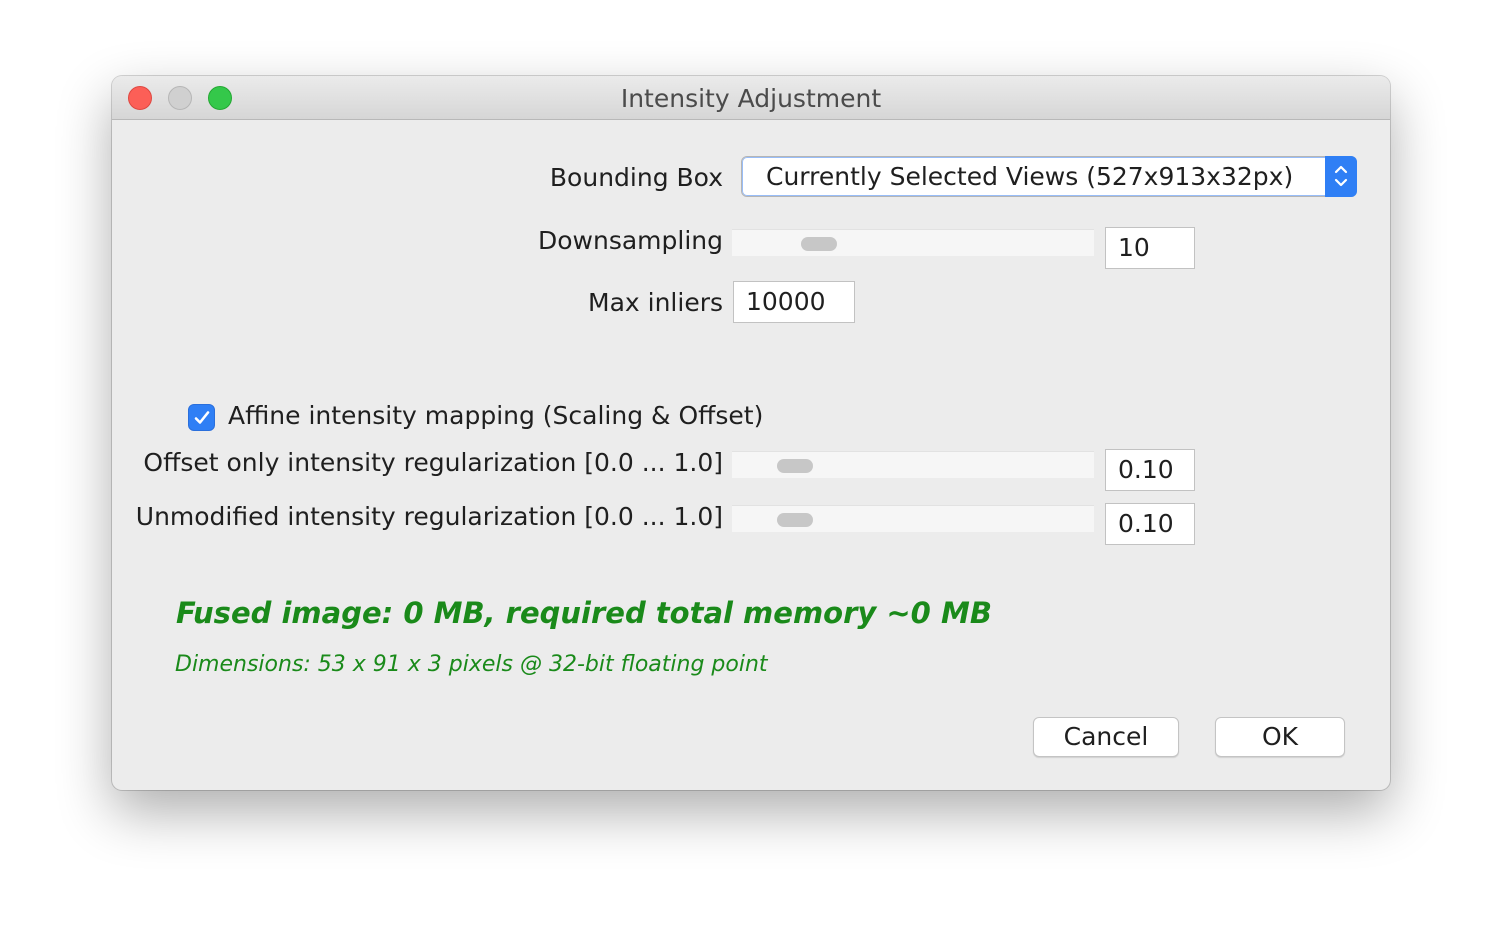 Image resolution: width=1502 pixels, height=938 pixels. I want to click on ok-button: OK, so click(1280, 737).